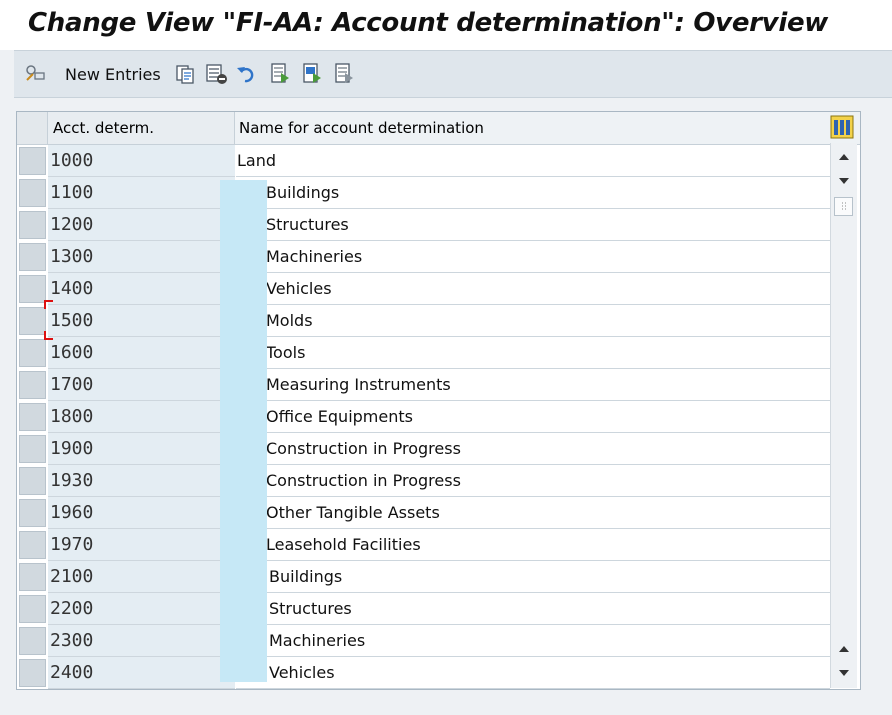 The height and width of the screenshot is (715, 892). Describe the element at coordinates (141, 641) in the screenshot. I see `acct-determ-cell: 2300` at that location.